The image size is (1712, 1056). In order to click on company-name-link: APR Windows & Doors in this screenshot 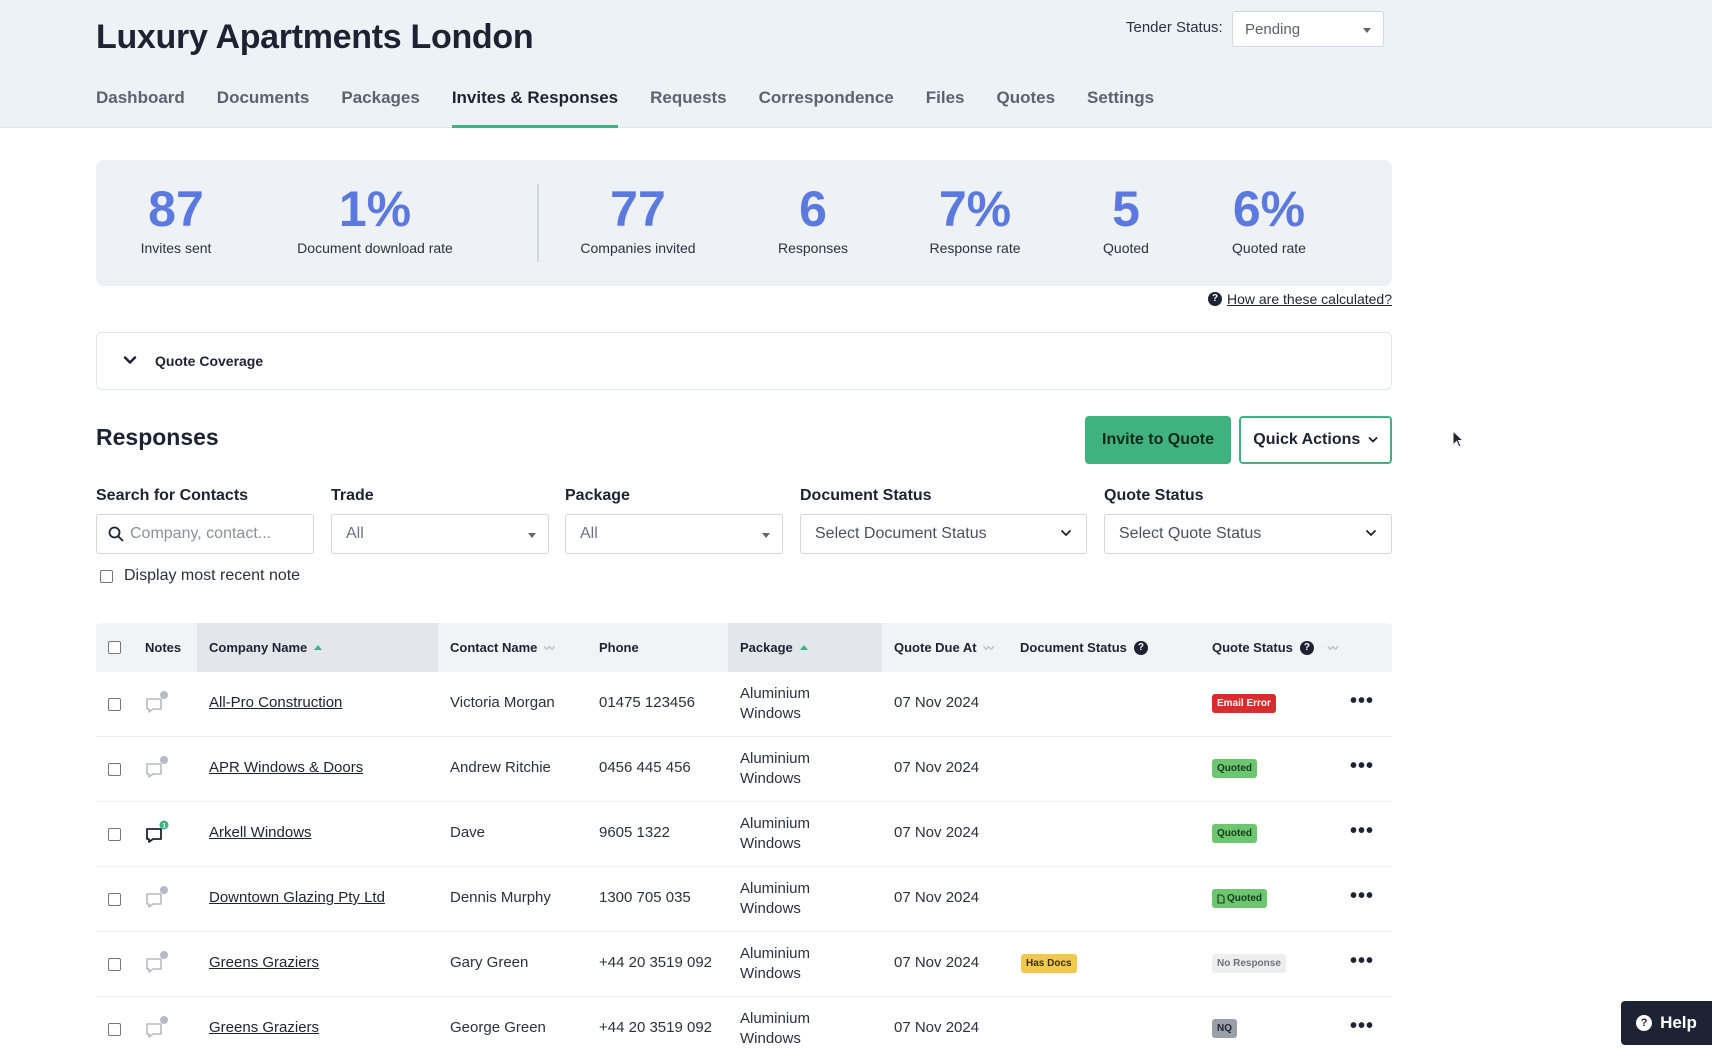, I will do `click(286, 767)`.